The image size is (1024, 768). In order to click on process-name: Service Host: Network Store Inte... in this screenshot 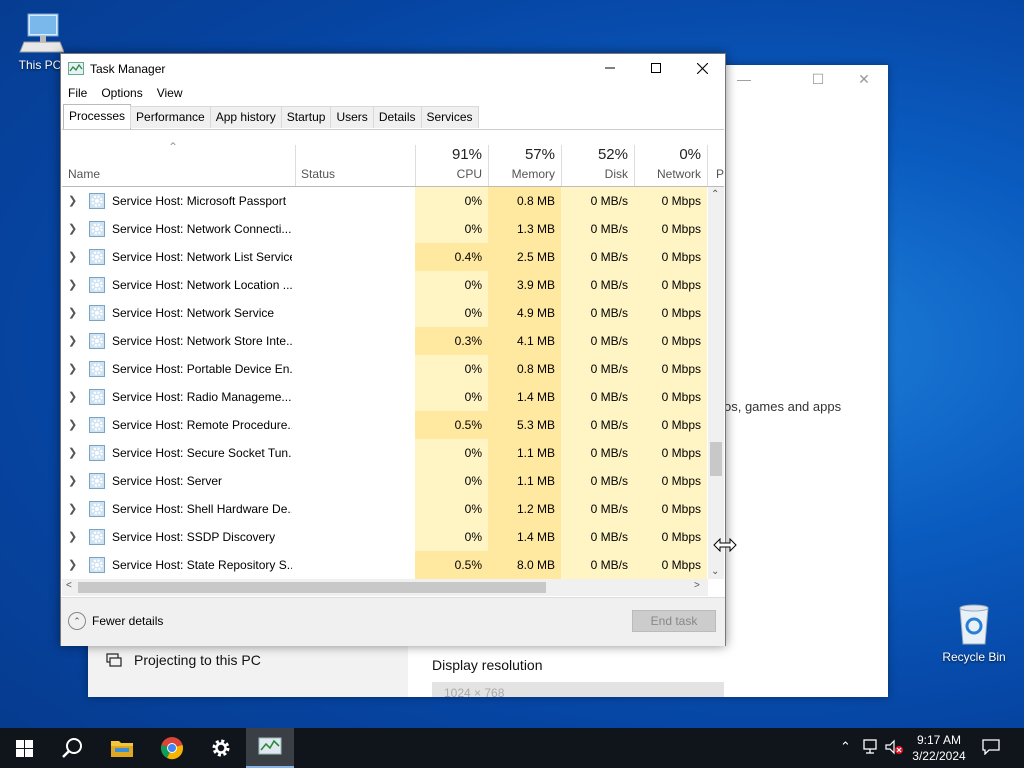, I will do `click(202, 341)`.